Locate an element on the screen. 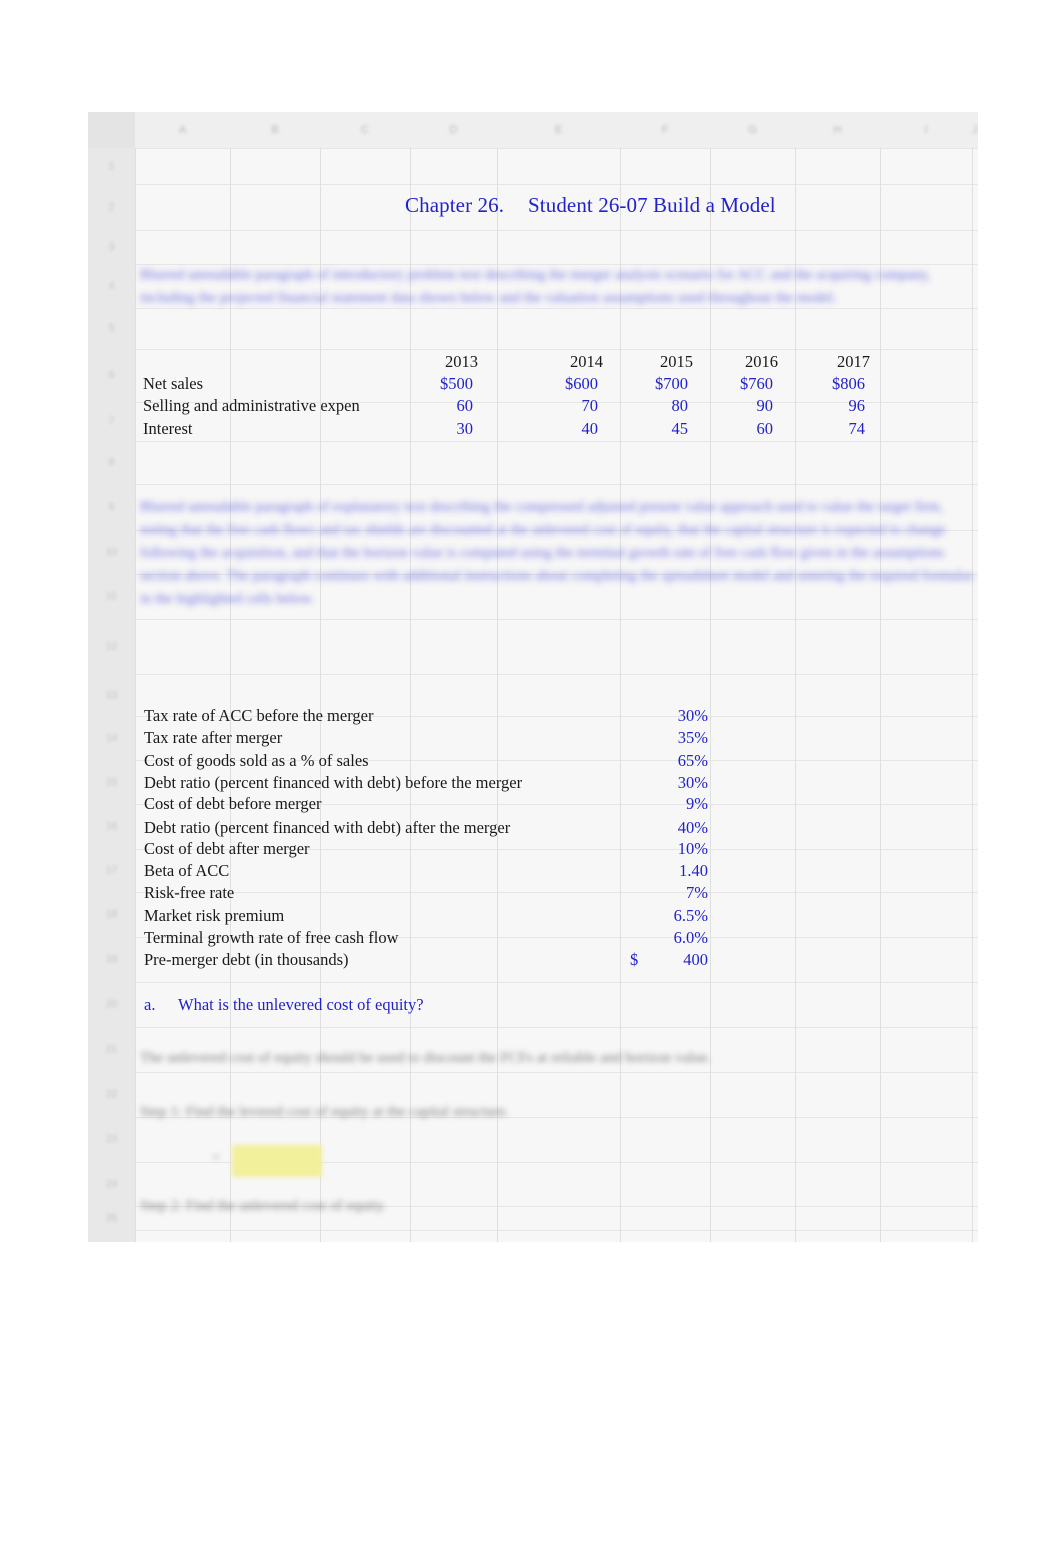 The height and width of the screenshot is (1556, 1062). row-number-13: 13 is located at coordinates (111, 695).